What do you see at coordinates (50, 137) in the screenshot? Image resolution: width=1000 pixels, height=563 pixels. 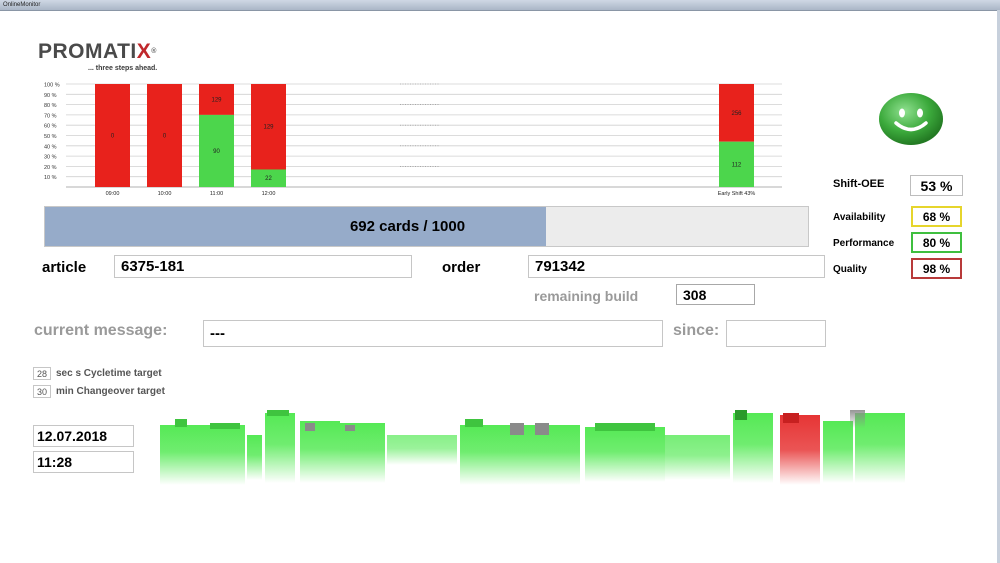 I see `y-tick-label: 50 %` at bounding box center [50, 137].